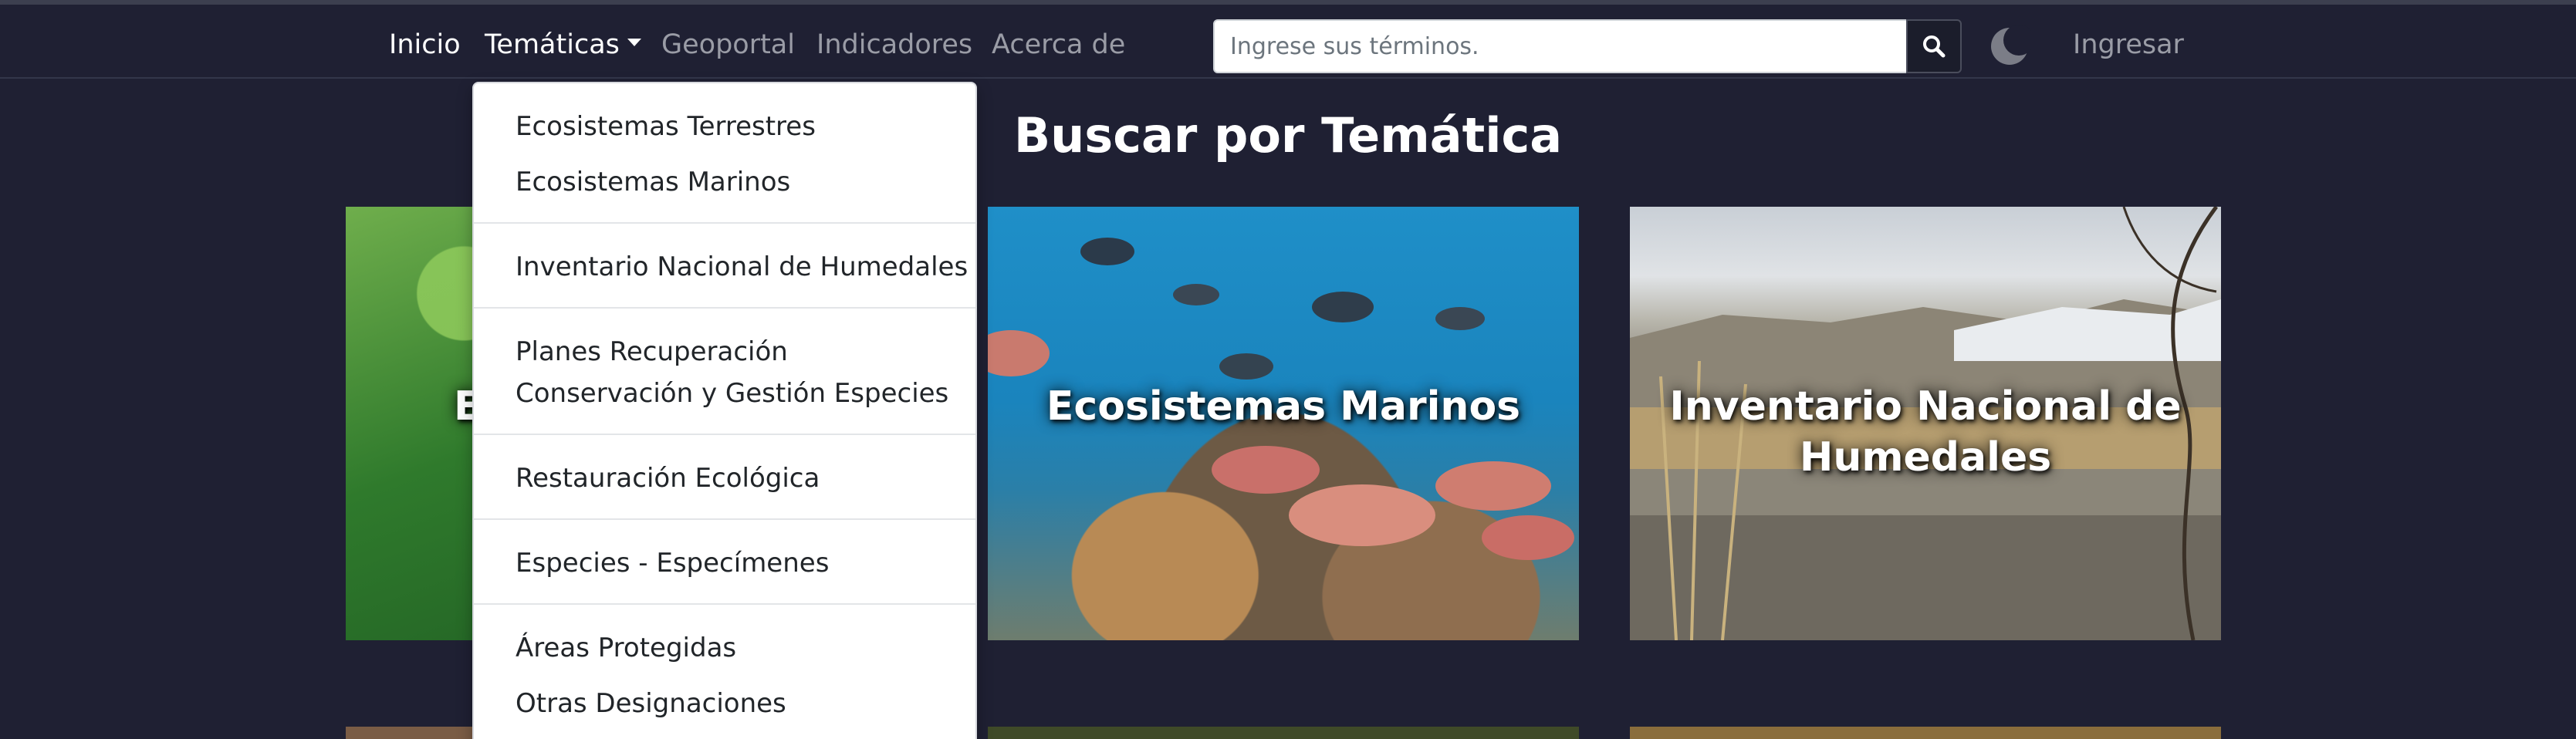  What do you see at coordinates (742, 267) in the screenshot?
I see `dropdown-item-inventario-humedales: Inventario Nacional de Humedales` at bounding box center [742, 267].